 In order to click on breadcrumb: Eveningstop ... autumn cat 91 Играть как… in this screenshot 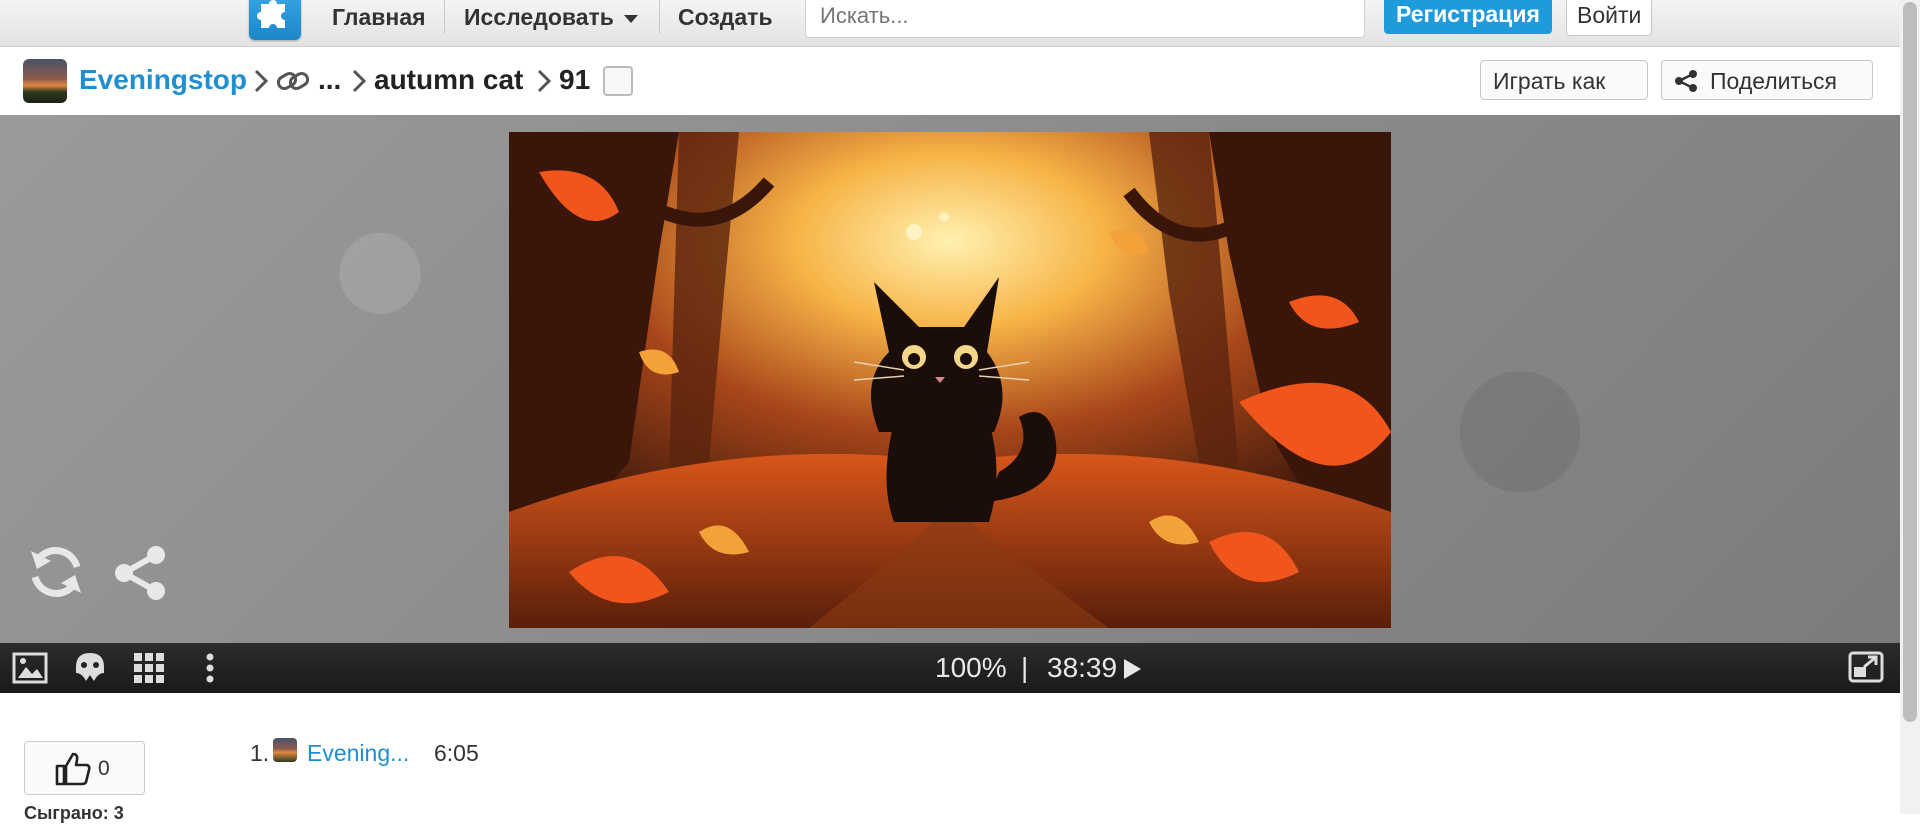, I will do `click(950, 87)`.